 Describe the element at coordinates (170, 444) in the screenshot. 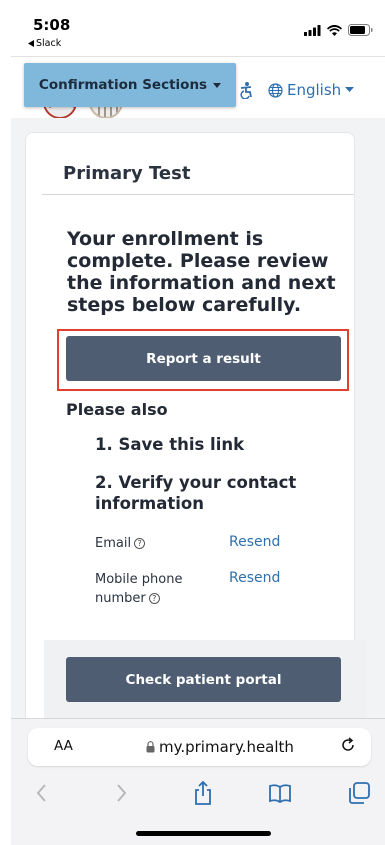

I see `step-save-link: 1. Save this link` at that location.